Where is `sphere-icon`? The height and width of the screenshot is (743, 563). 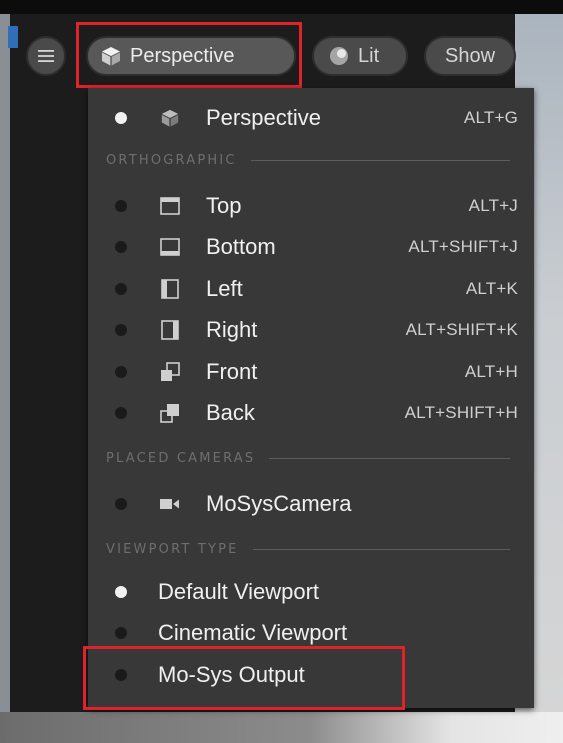
sphere-icon is located at coordinates (339, 56).